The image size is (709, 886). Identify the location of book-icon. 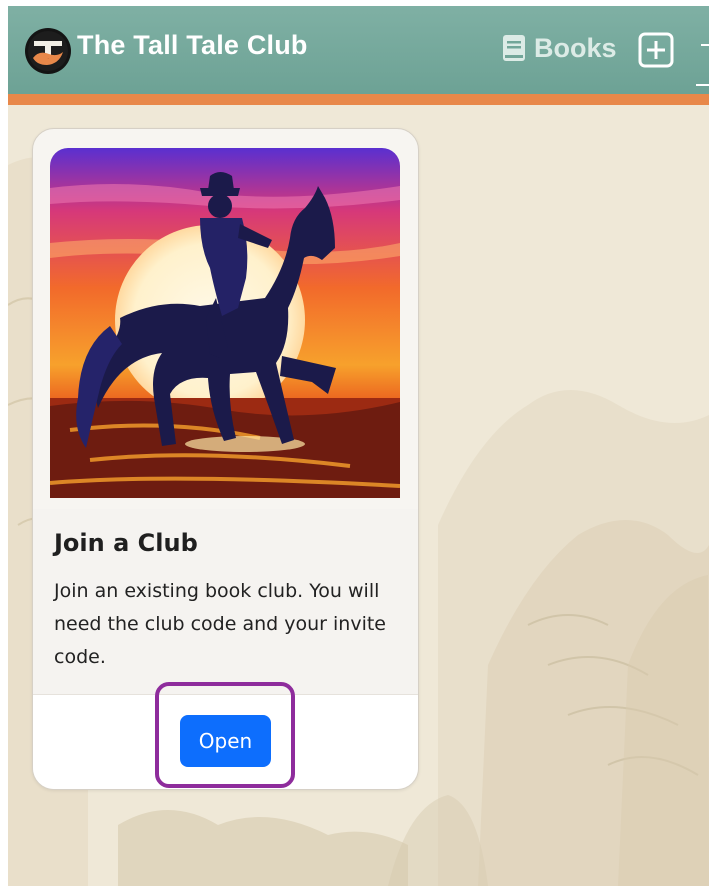
(514, 48).